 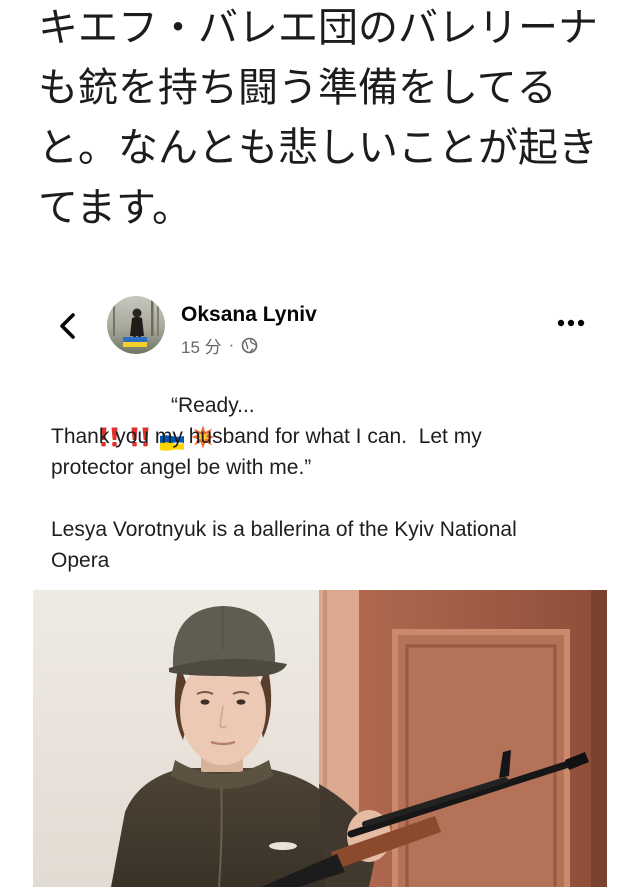 I want to click on quote-line: protector angel be with me.”, so click(x=181, y=467).